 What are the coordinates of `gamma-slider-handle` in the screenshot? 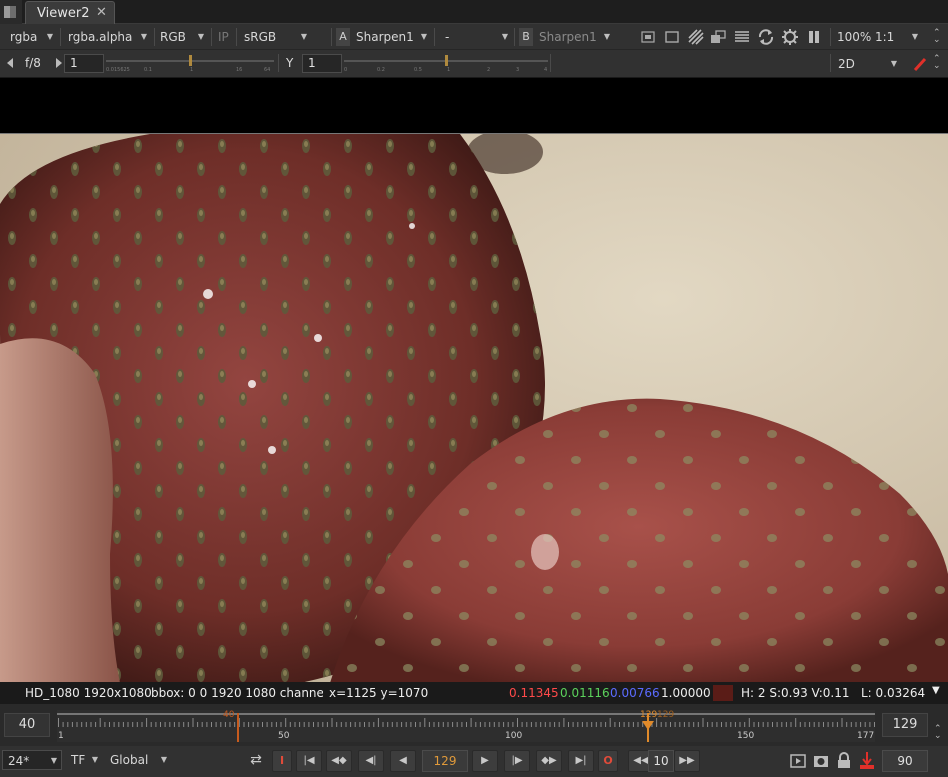 It's located at (446, 60).